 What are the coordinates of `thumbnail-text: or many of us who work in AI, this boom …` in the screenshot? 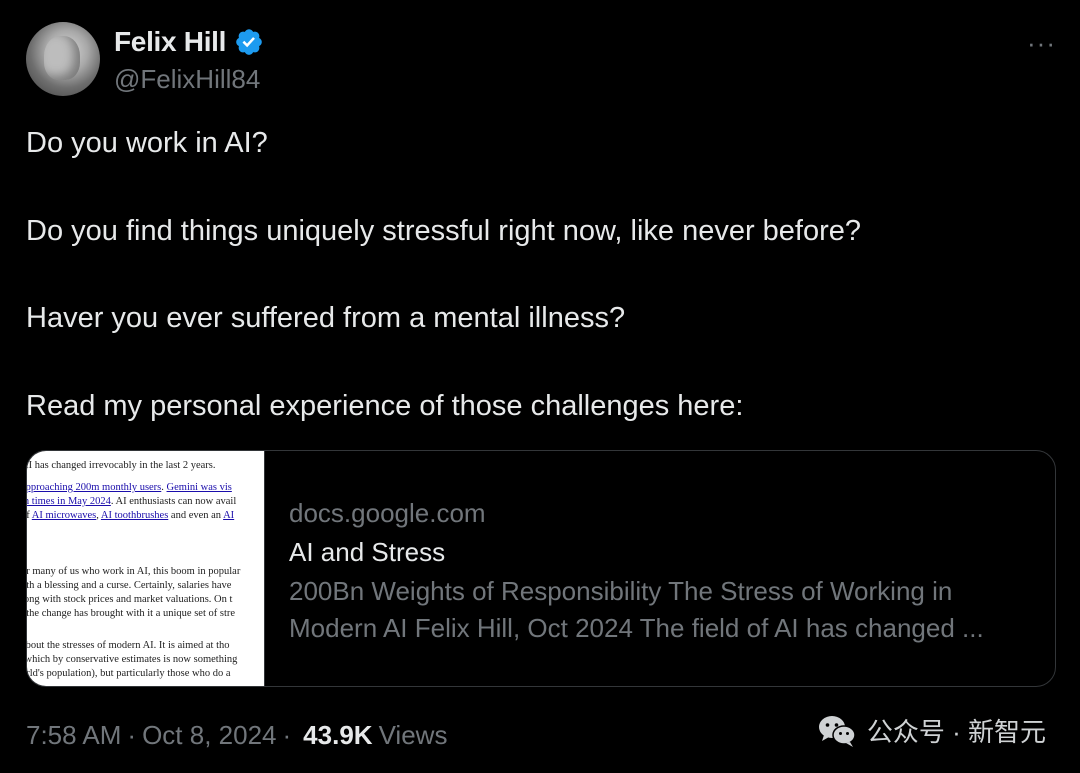 It's located at (134, 571).